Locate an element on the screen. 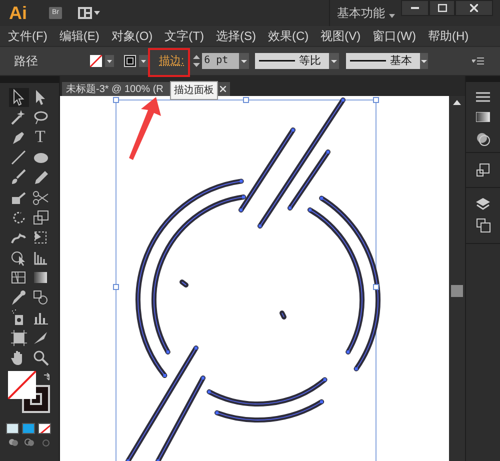 This screenshot has width=500, height=461. menu-item: 文件(F) is located at coordinates (28, 36).